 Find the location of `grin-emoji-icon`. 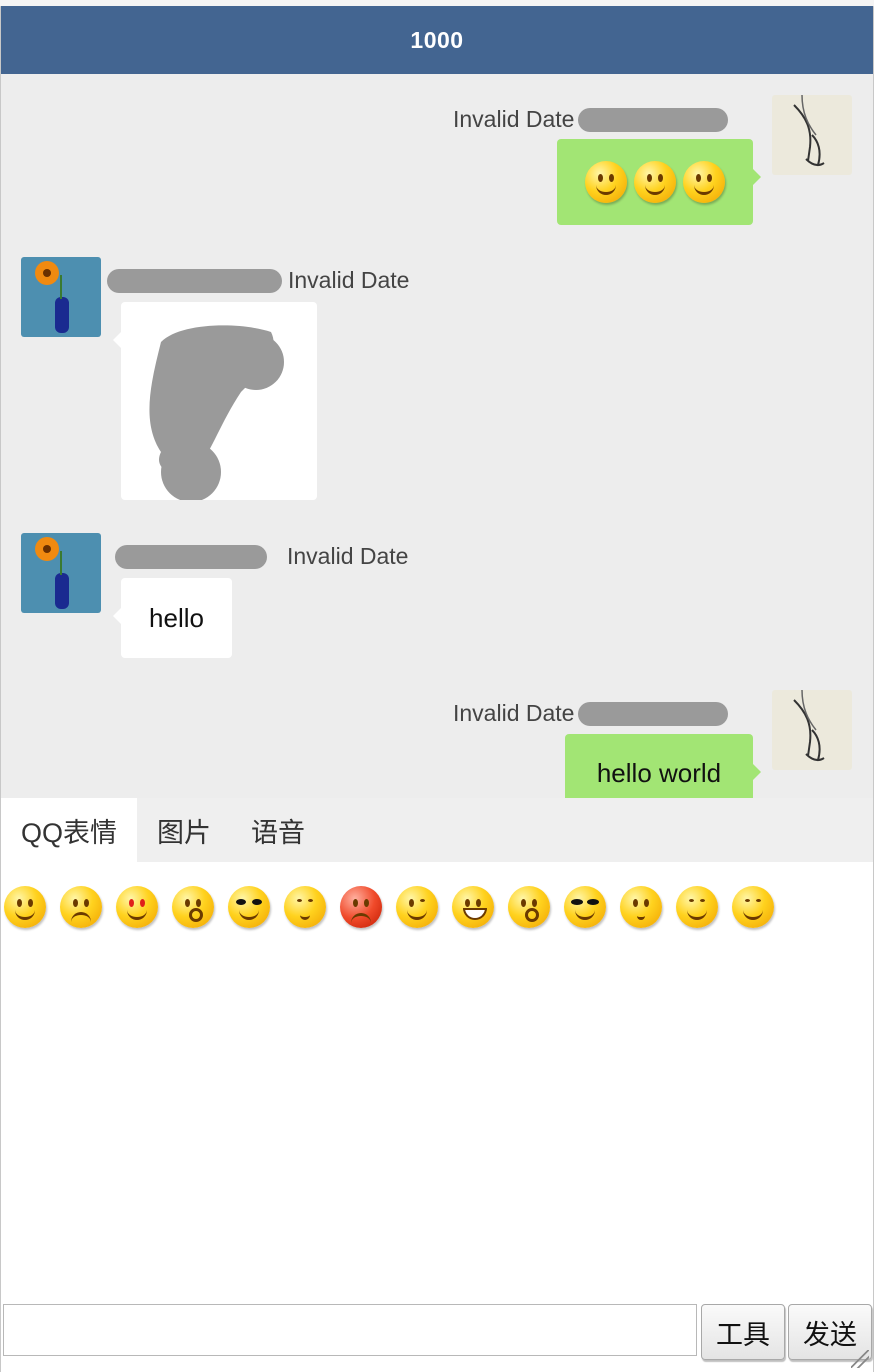

grin-emoji-icon is located at coordinates (473, 907).